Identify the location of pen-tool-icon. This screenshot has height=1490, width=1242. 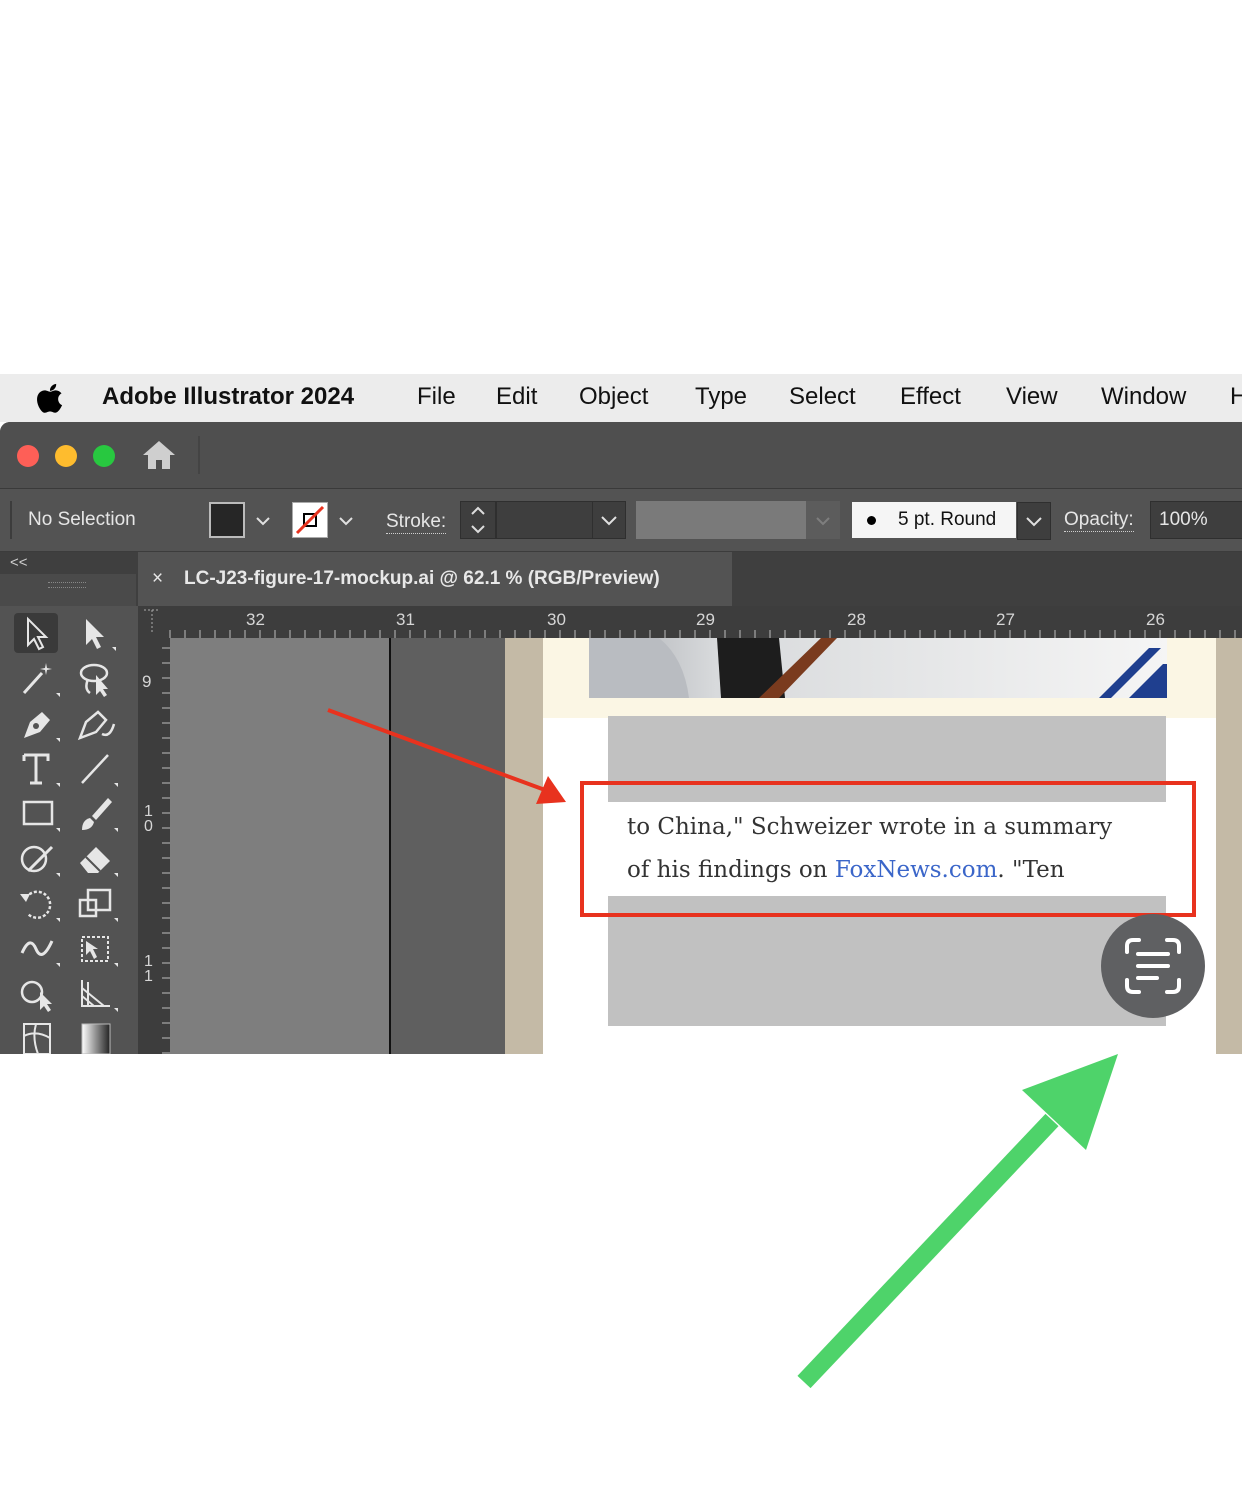
(38, 724).